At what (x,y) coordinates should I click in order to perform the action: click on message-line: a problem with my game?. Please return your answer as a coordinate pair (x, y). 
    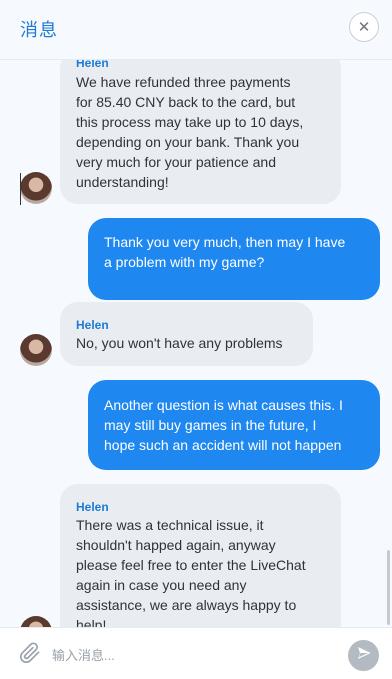
    Looking at the image, I should click on (184, 262).